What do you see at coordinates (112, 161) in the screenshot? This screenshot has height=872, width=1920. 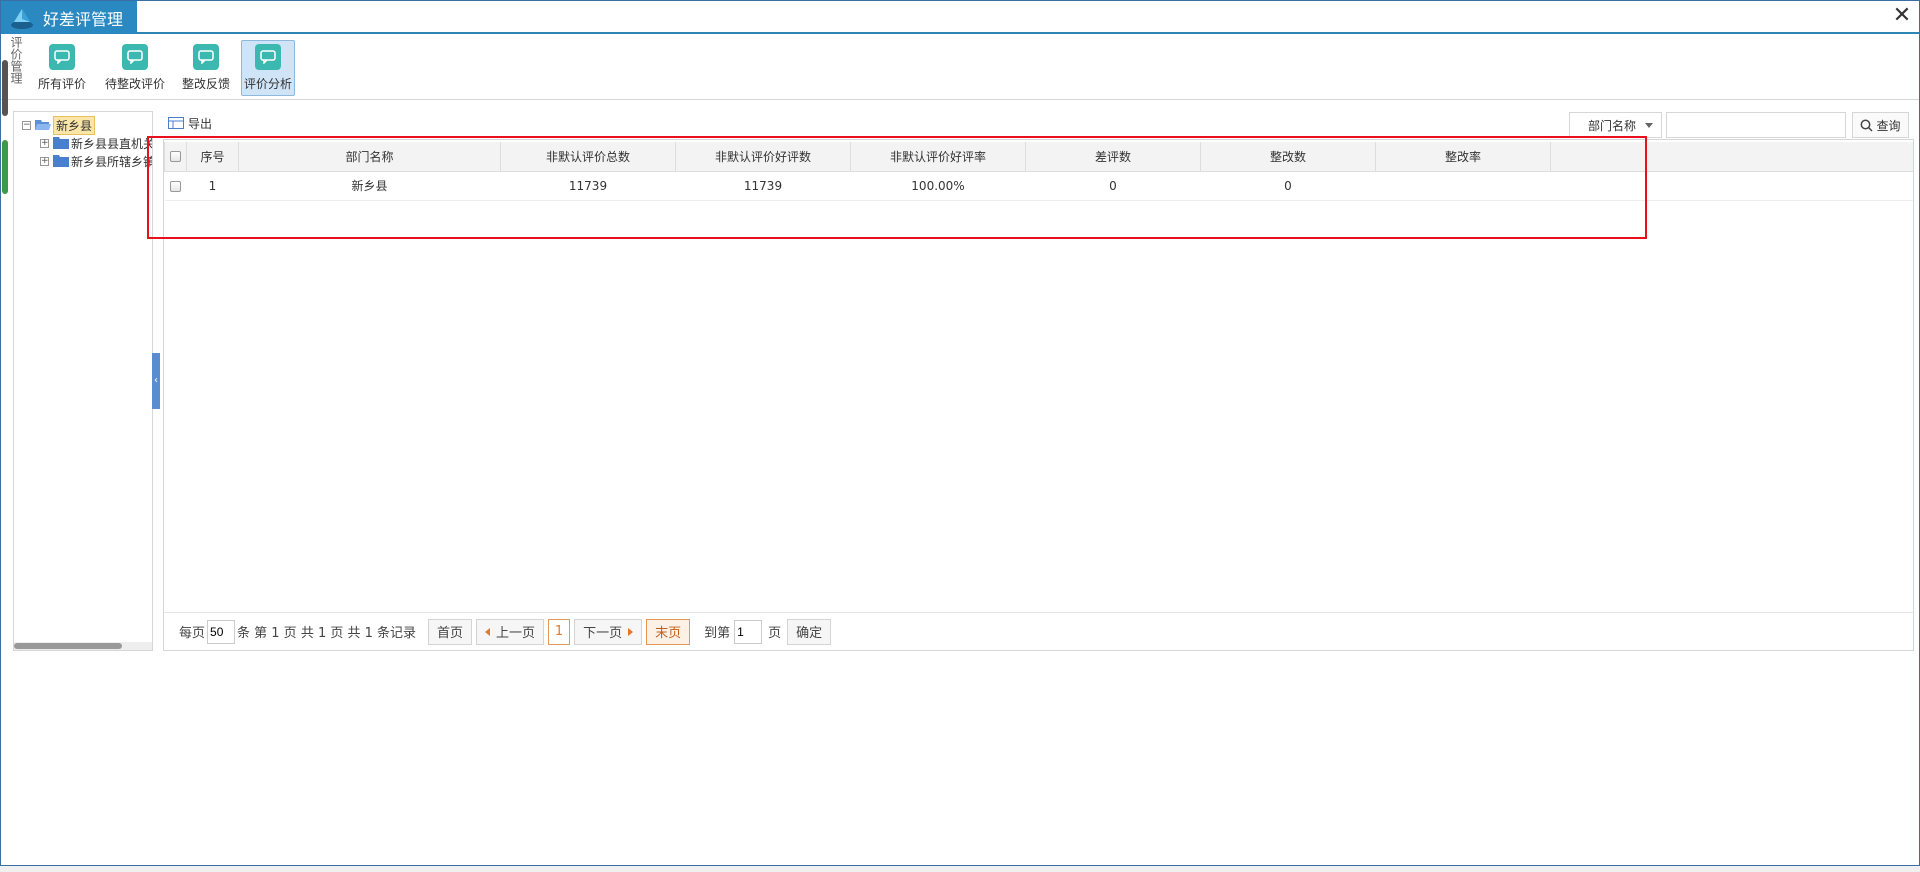 I see `tree-node-label: 新乡县所辖乡镇` at bounding box center [112, 161].